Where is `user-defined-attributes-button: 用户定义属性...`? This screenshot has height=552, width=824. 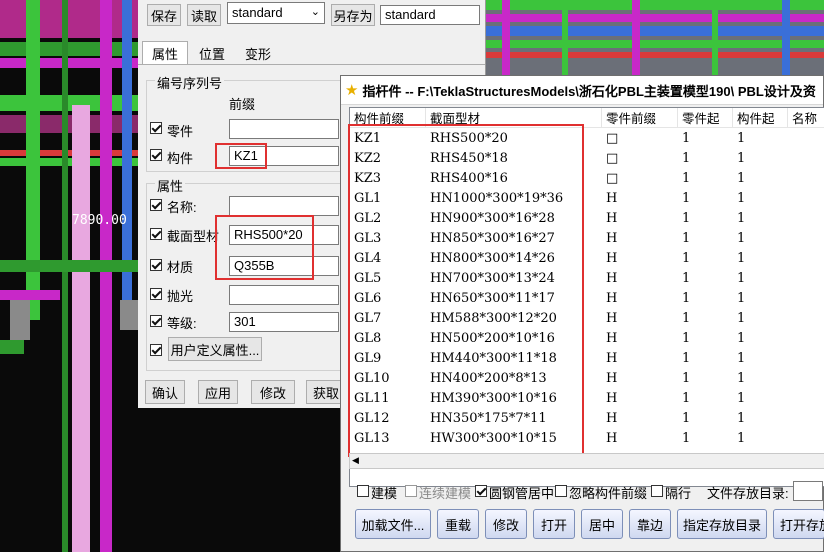 user-defined-attributes-button: 用户定义属性... is located at coordinates (215, 349).